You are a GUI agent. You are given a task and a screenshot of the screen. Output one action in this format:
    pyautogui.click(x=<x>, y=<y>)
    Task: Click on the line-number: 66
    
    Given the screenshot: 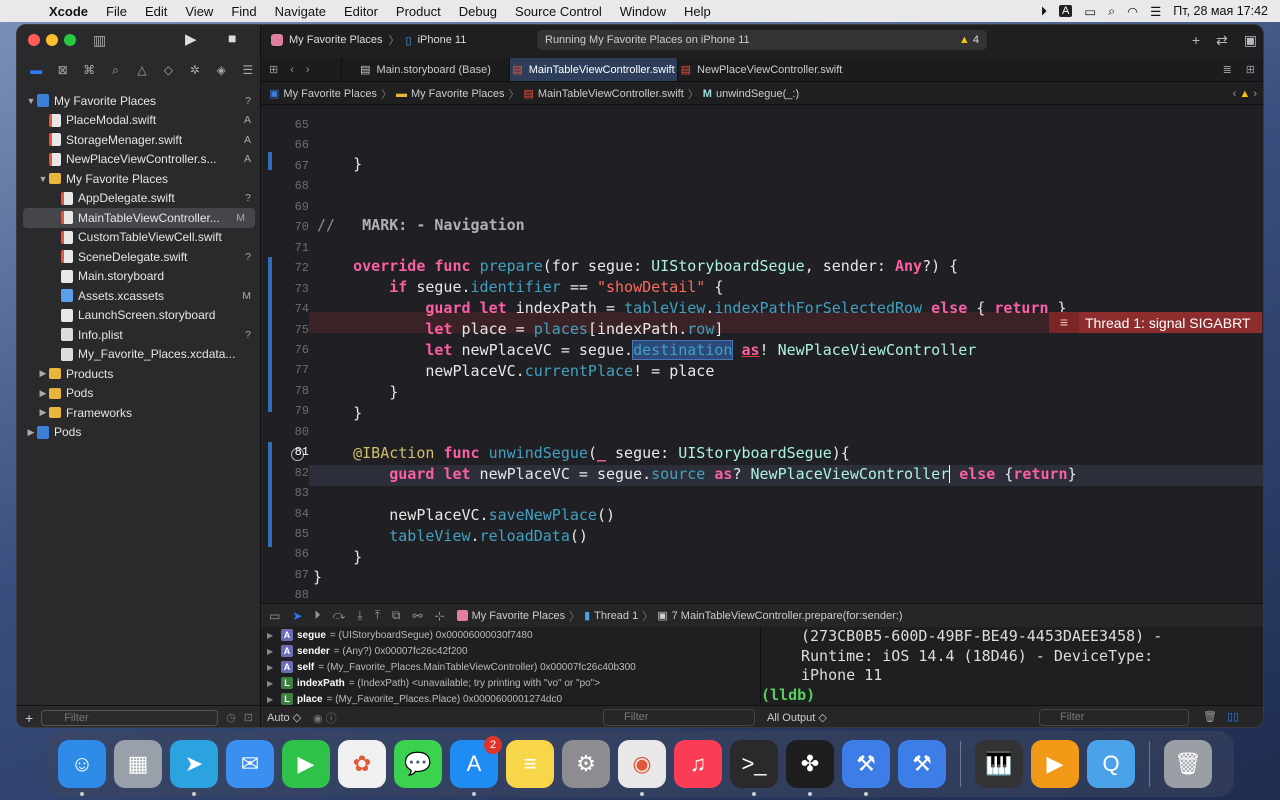 What is the action you would take?
    pyautogui.click(x=285, y=145)
    